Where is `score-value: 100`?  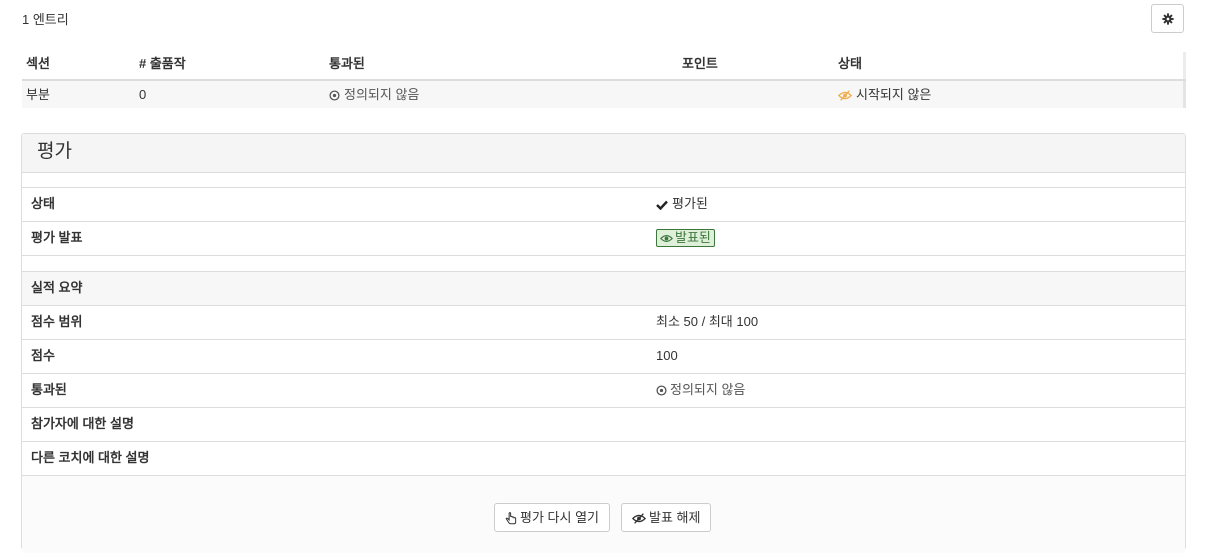
score-value: 100 is located at coordinates (667, 355).